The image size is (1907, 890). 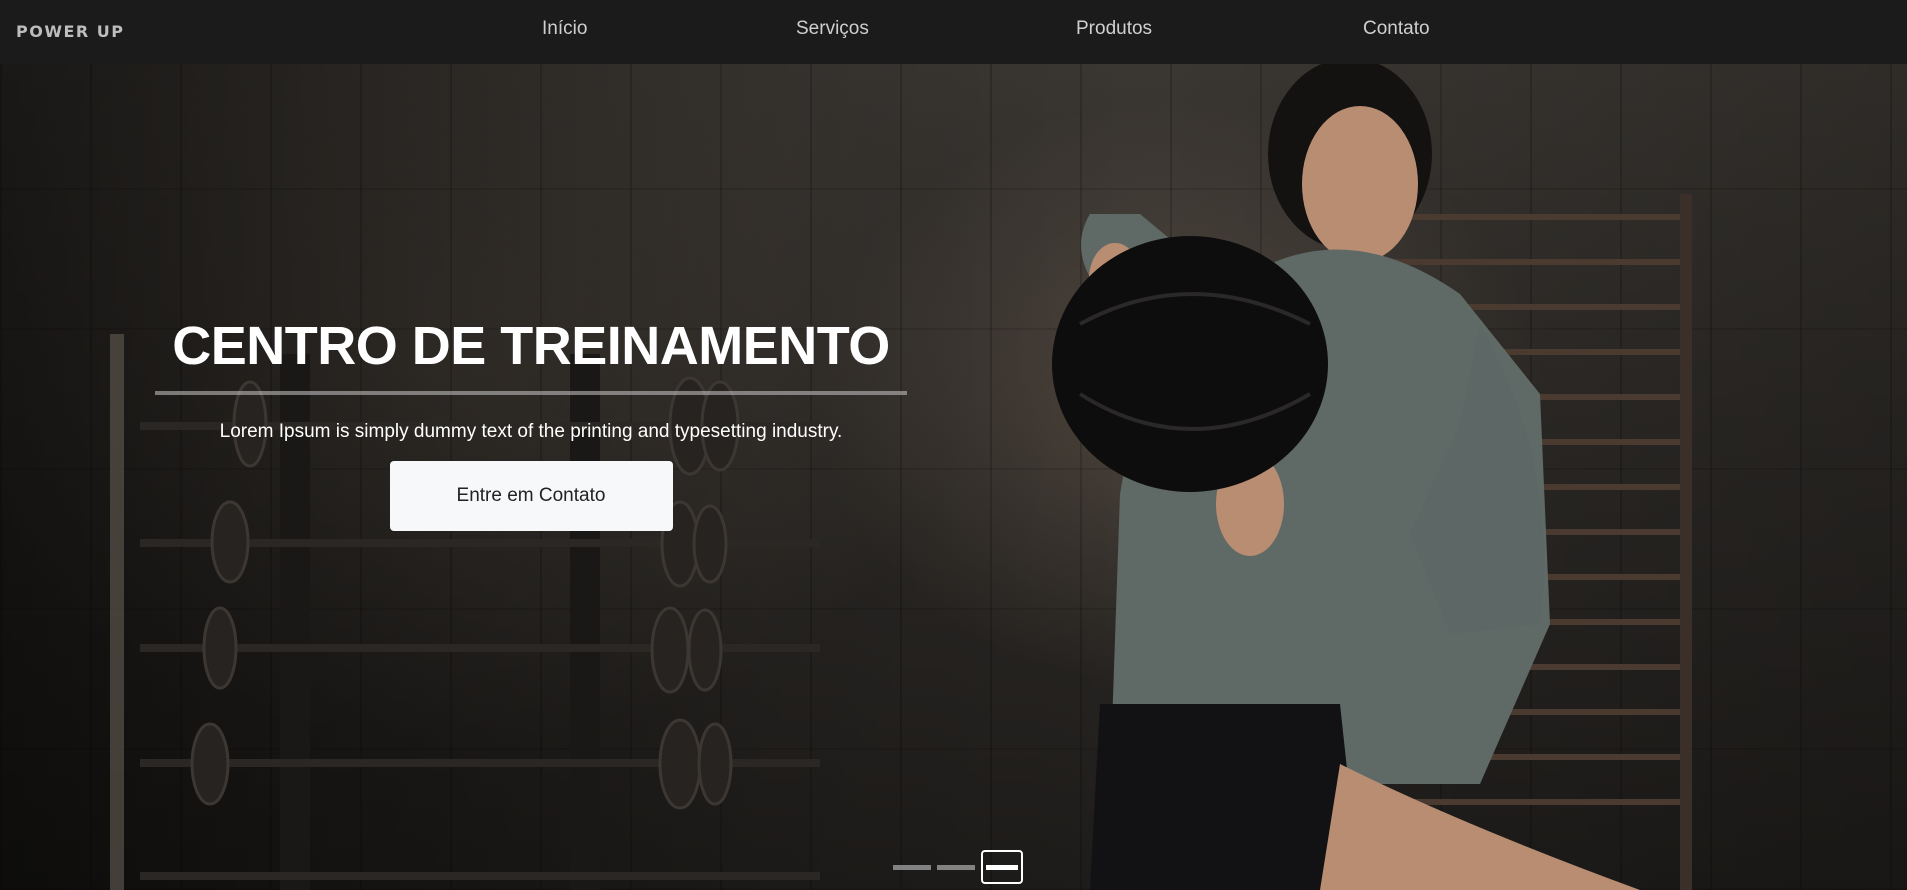 I want to click on carousel-indicators, so click(x=958, y=867).